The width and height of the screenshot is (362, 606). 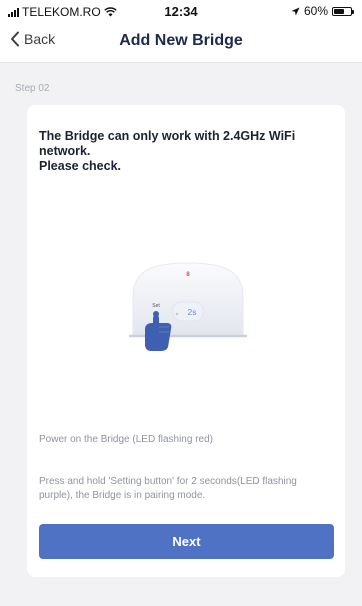 What do you see at coordinates (188, 306) in the screenshot?
I see `bridge-illustration: 8 Set 2s` at bounding box center [188, 306].